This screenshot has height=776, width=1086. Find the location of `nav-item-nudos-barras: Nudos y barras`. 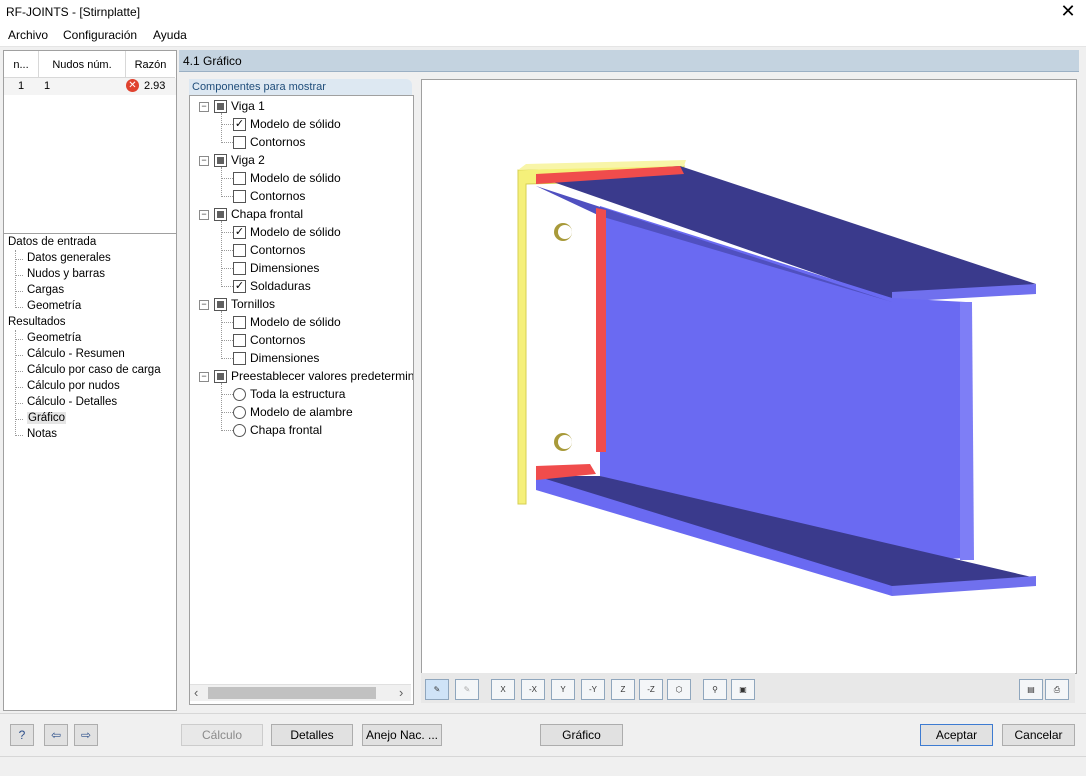

nav-item-nudos-barras: Nudos y barras is located at coordinates (66, 274).